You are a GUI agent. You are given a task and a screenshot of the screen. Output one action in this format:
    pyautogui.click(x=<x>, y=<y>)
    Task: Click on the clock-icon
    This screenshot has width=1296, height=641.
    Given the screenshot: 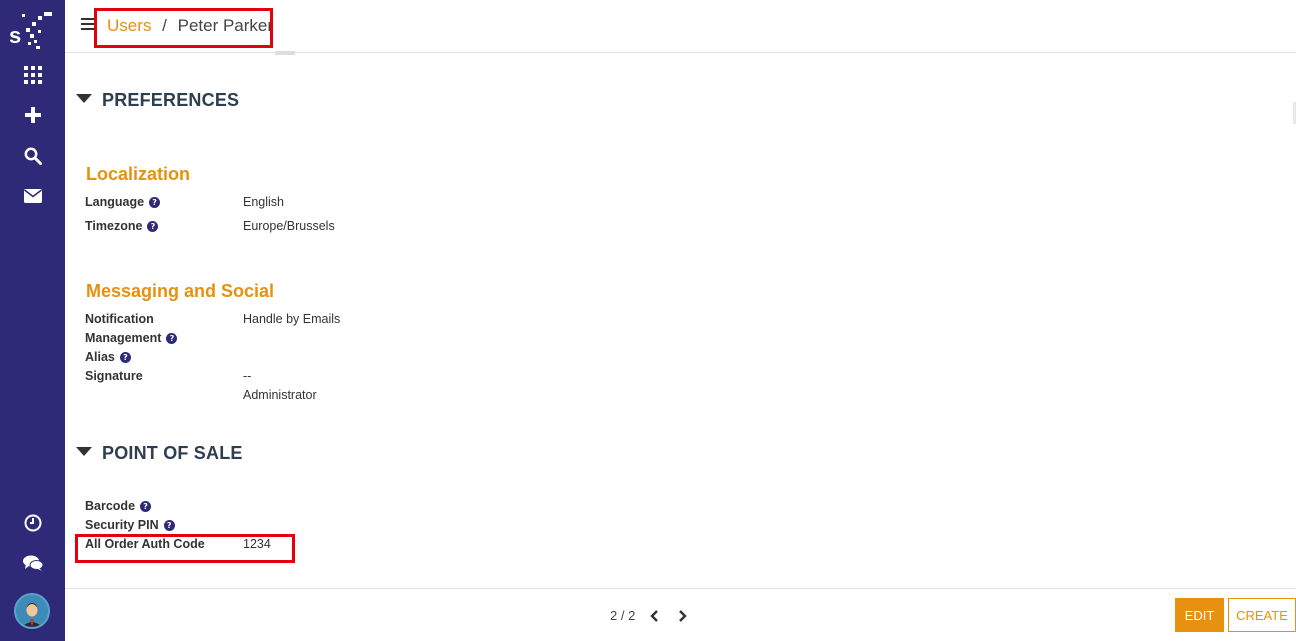 What is the action you would take?
    pyautogui.click(x=33, y=525)
    